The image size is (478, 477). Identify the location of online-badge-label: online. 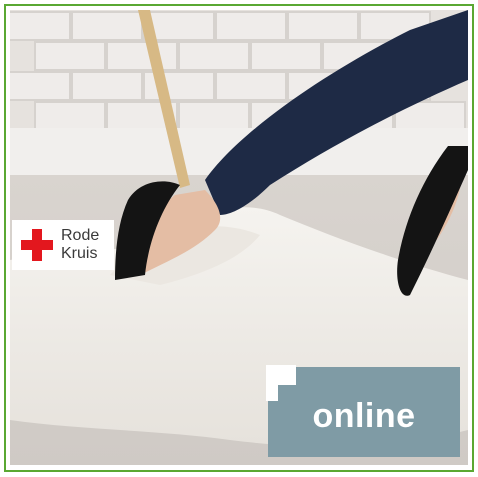
(364, 415).